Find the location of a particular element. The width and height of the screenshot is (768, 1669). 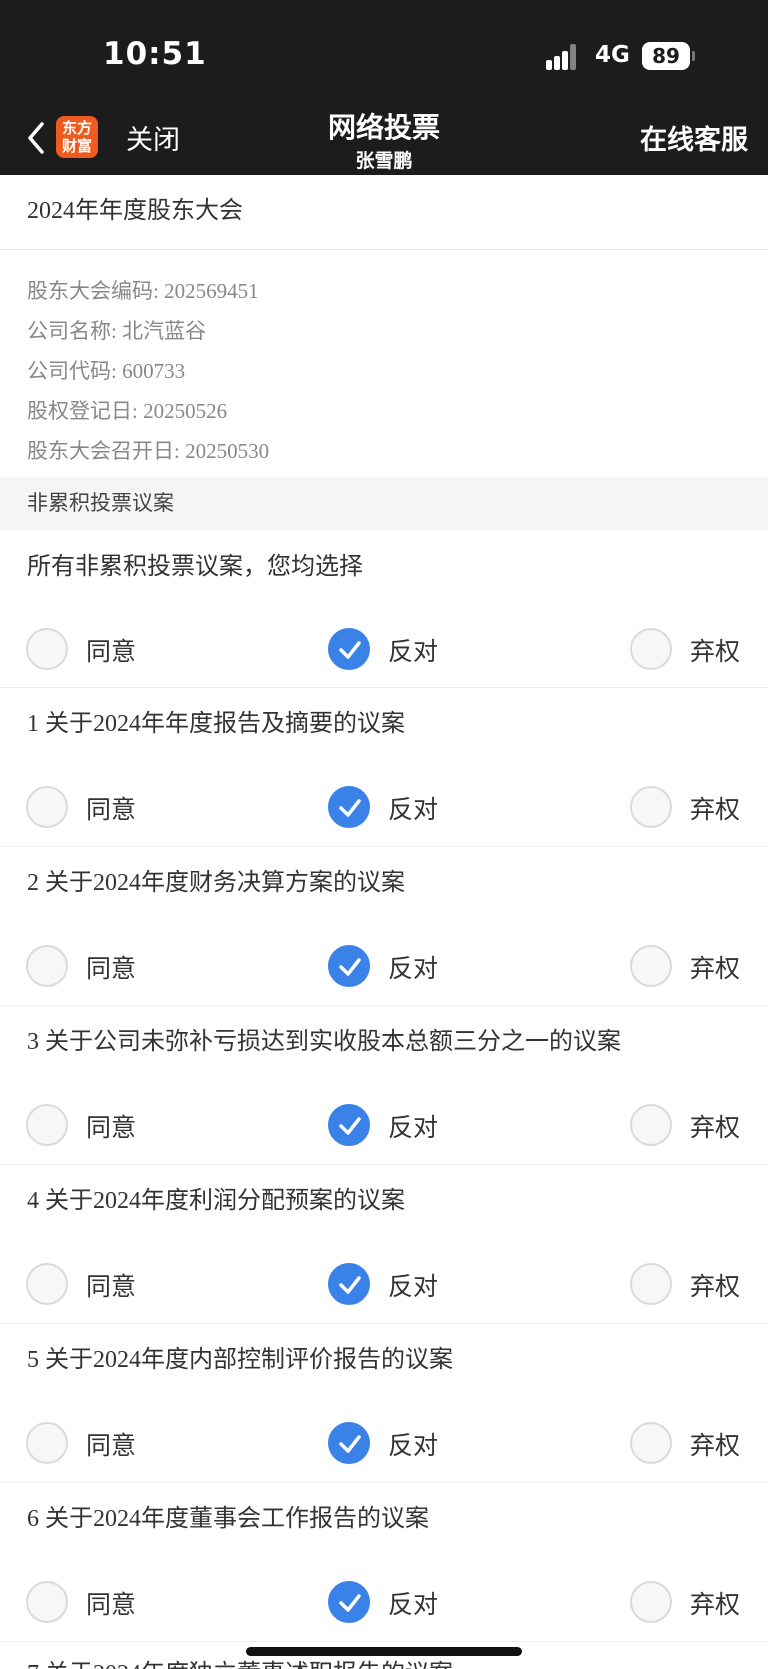

proposal-title: 5 关于2024年度内部控制评价报告的议案 is located at coordinates (240, 1360).